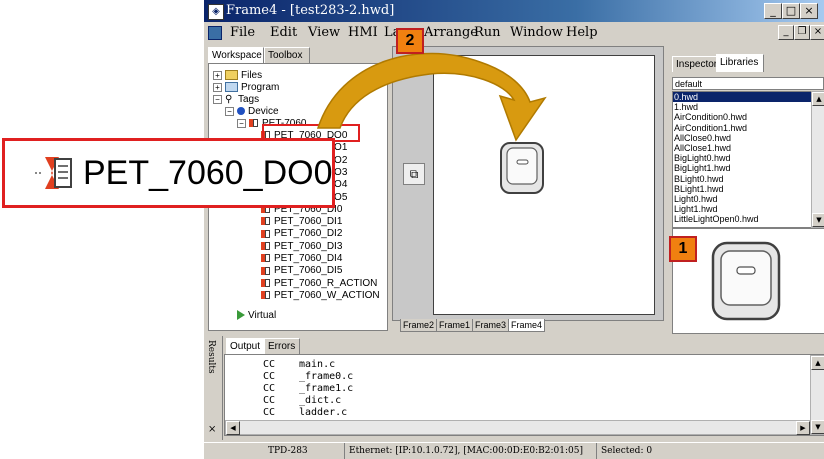  I want to click on tree-item-label: PET_7060_DI4, so click(308, 258).